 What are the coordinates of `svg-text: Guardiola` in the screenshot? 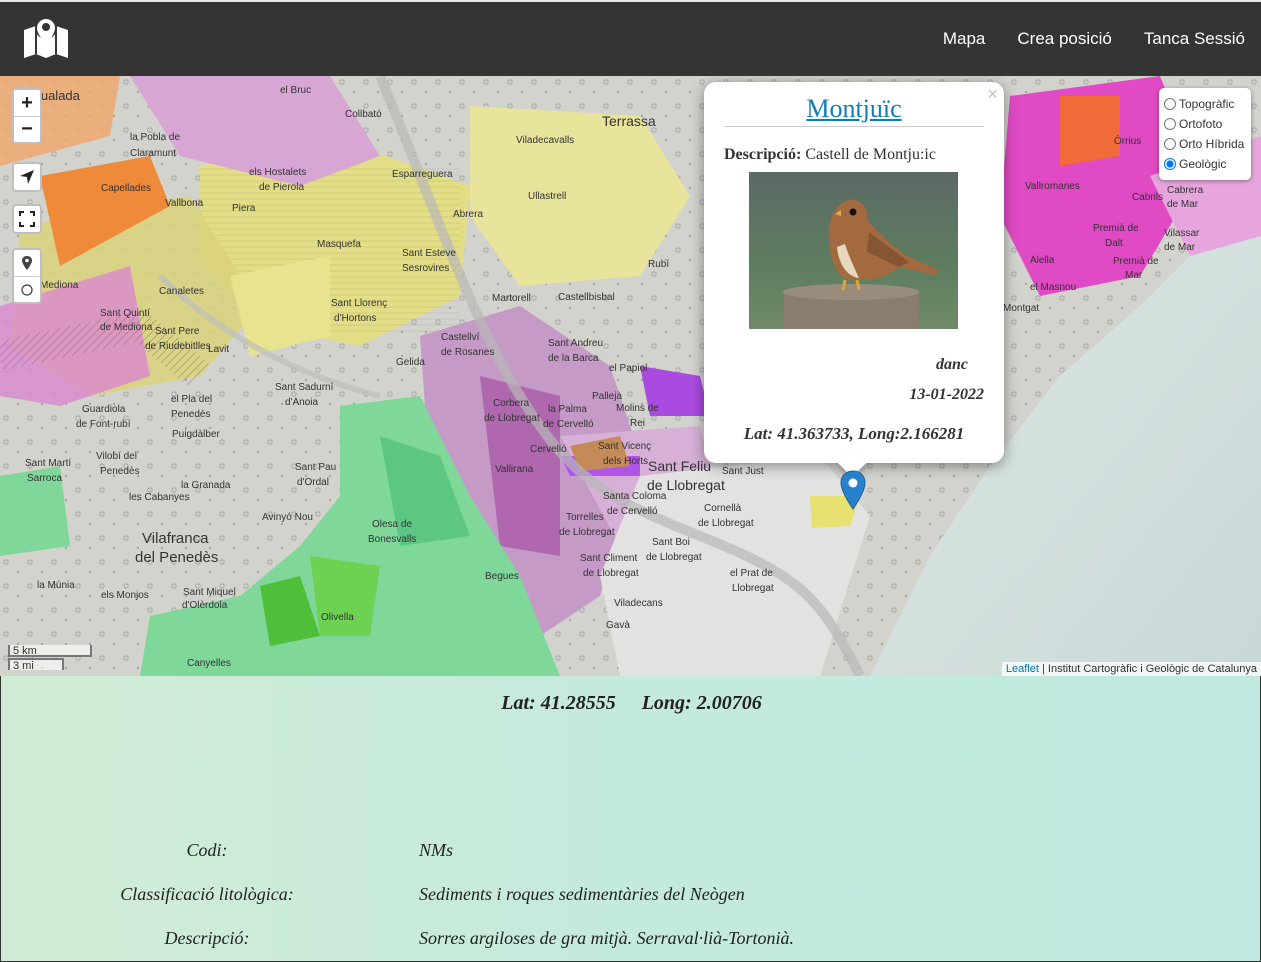 It's located at (104, 409).